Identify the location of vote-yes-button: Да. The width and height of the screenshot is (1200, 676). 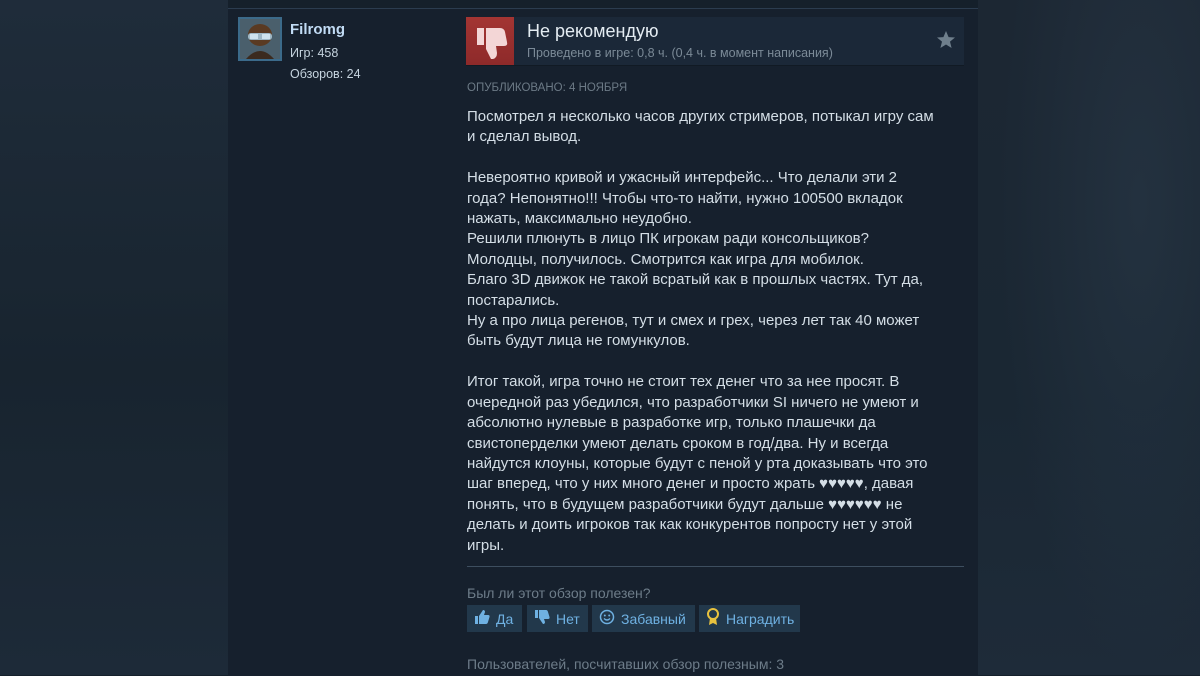
(494, 618).